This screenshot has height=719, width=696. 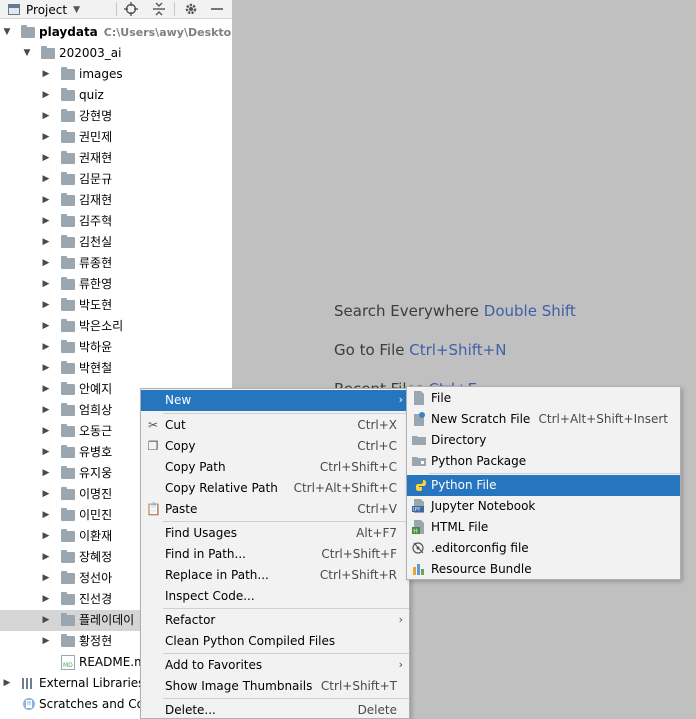 I want to click on tree-folder-202003-ai: ▼ 202003_ai, so click(x=116, y=53).